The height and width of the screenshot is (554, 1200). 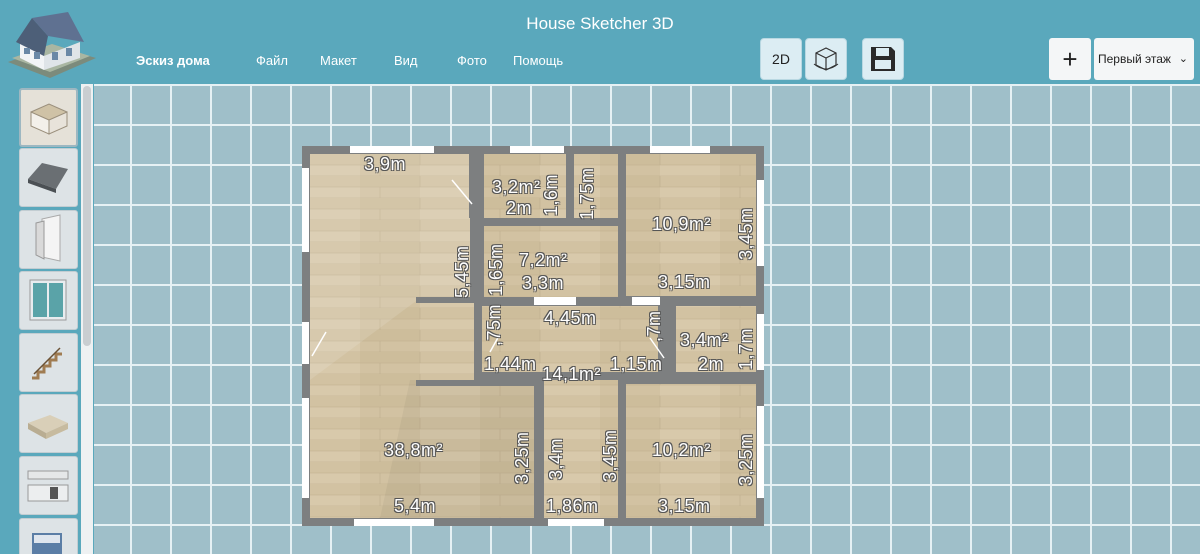 I want to click on tool-bed, so click(x=48, y=536).